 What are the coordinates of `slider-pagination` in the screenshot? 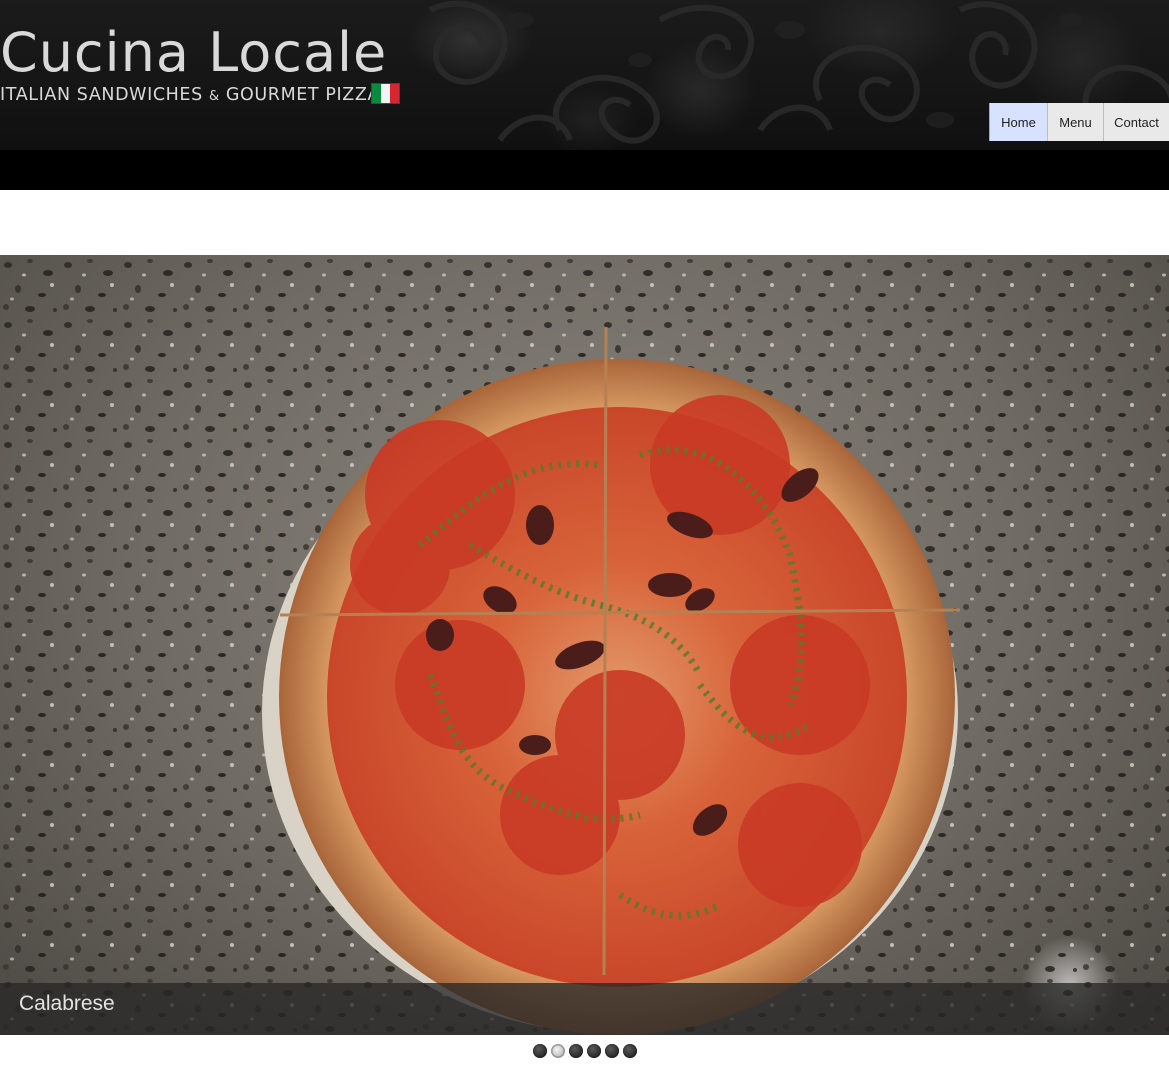 It's located at (585, 1051).